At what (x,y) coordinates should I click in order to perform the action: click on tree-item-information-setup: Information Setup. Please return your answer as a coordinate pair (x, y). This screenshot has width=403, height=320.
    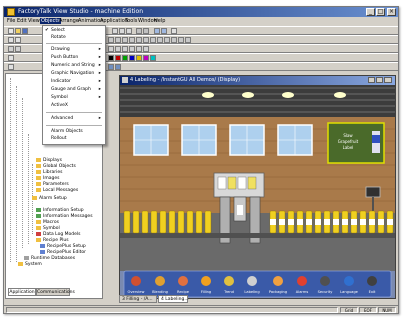
    Looking at the image, I should click on (63, 210).